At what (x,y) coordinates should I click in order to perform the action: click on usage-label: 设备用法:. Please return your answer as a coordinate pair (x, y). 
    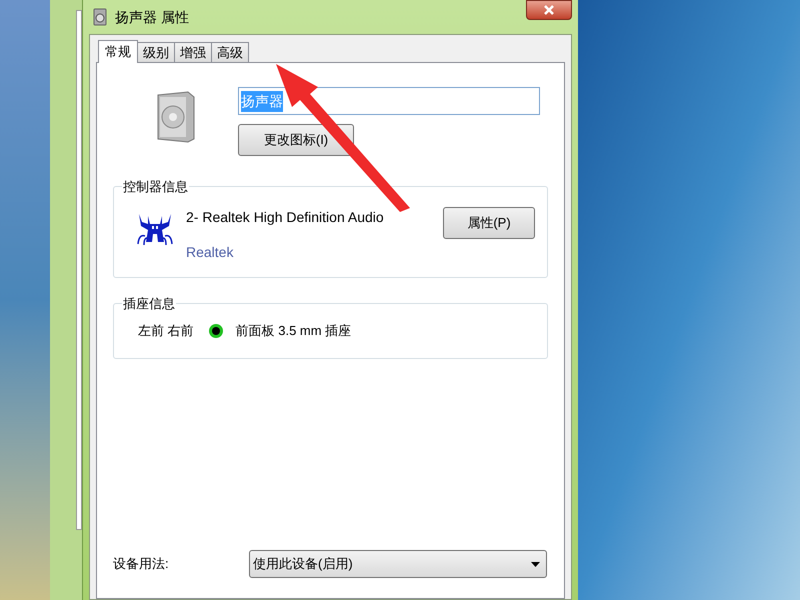
    Looking at the image, I should click on (141, 564).